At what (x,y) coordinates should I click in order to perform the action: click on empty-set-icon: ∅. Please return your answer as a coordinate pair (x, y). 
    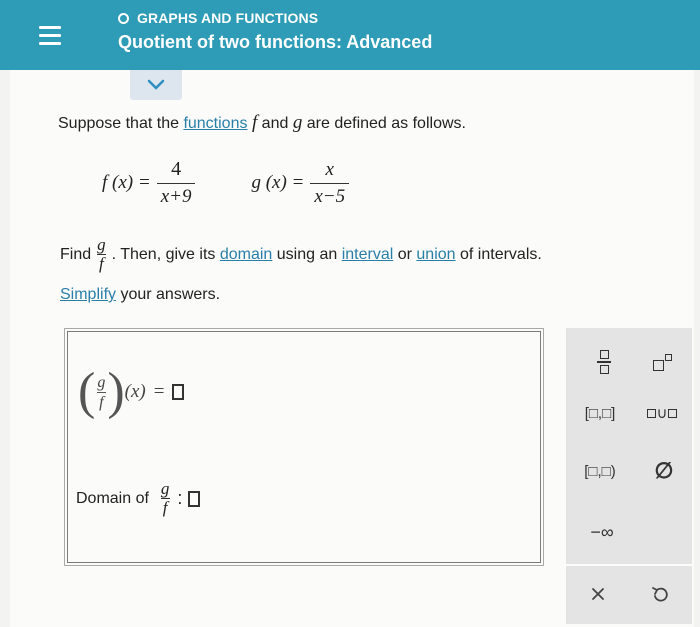
    Looking at the image, I should click on (664, 470).